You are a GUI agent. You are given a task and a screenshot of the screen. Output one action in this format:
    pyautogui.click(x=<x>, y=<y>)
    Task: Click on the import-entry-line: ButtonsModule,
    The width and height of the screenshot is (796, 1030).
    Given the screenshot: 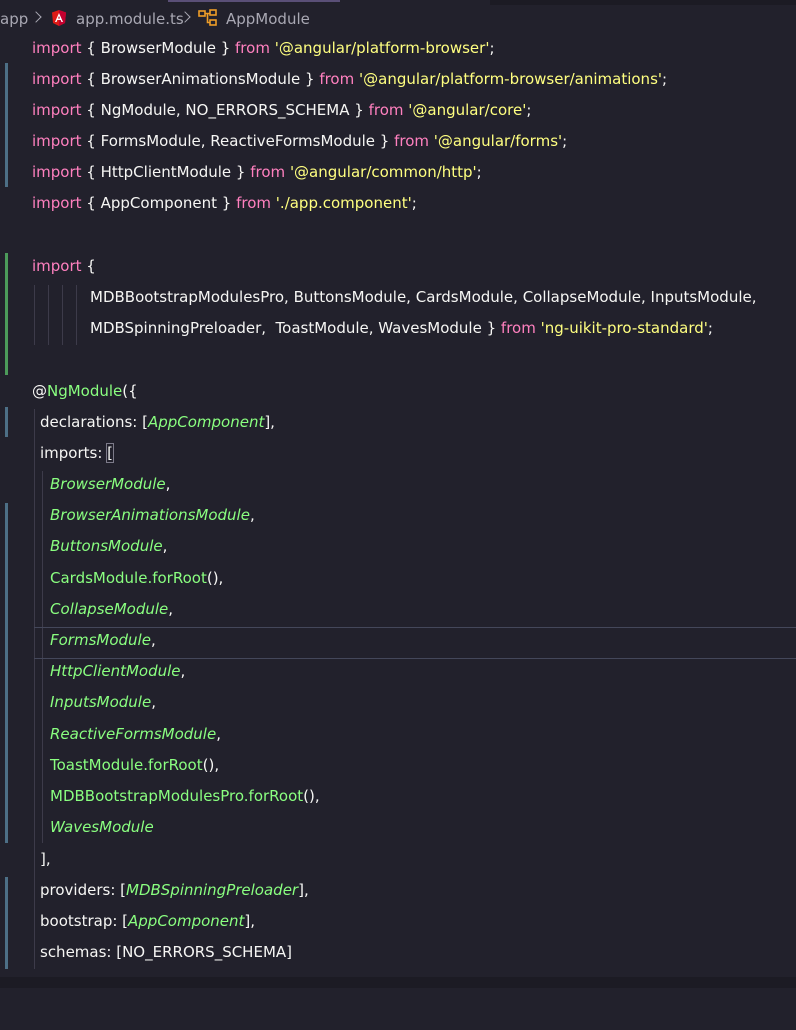 What is the action you would take?
    pyautogui.click(x=398, y=546)
    